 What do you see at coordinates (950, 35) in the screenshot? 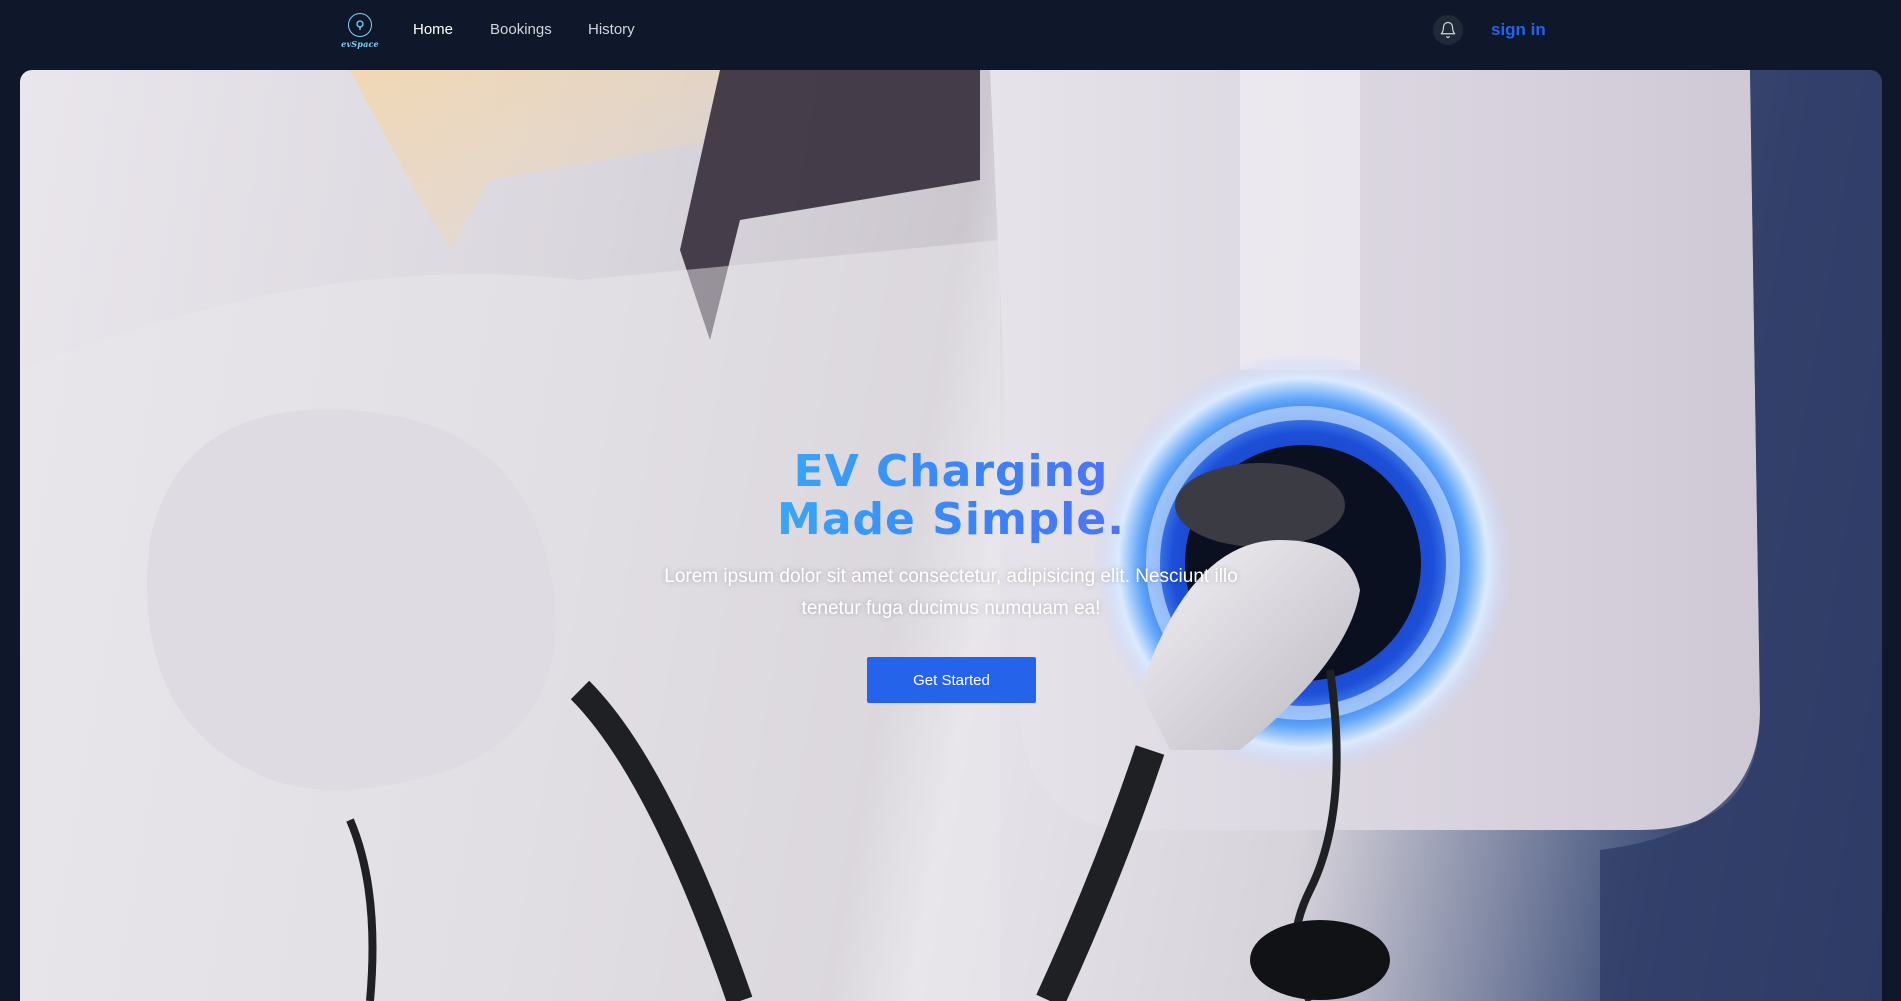
I see `top-navbar: evSpace Home Bookings History sign in` at bounding box center [950, 35].